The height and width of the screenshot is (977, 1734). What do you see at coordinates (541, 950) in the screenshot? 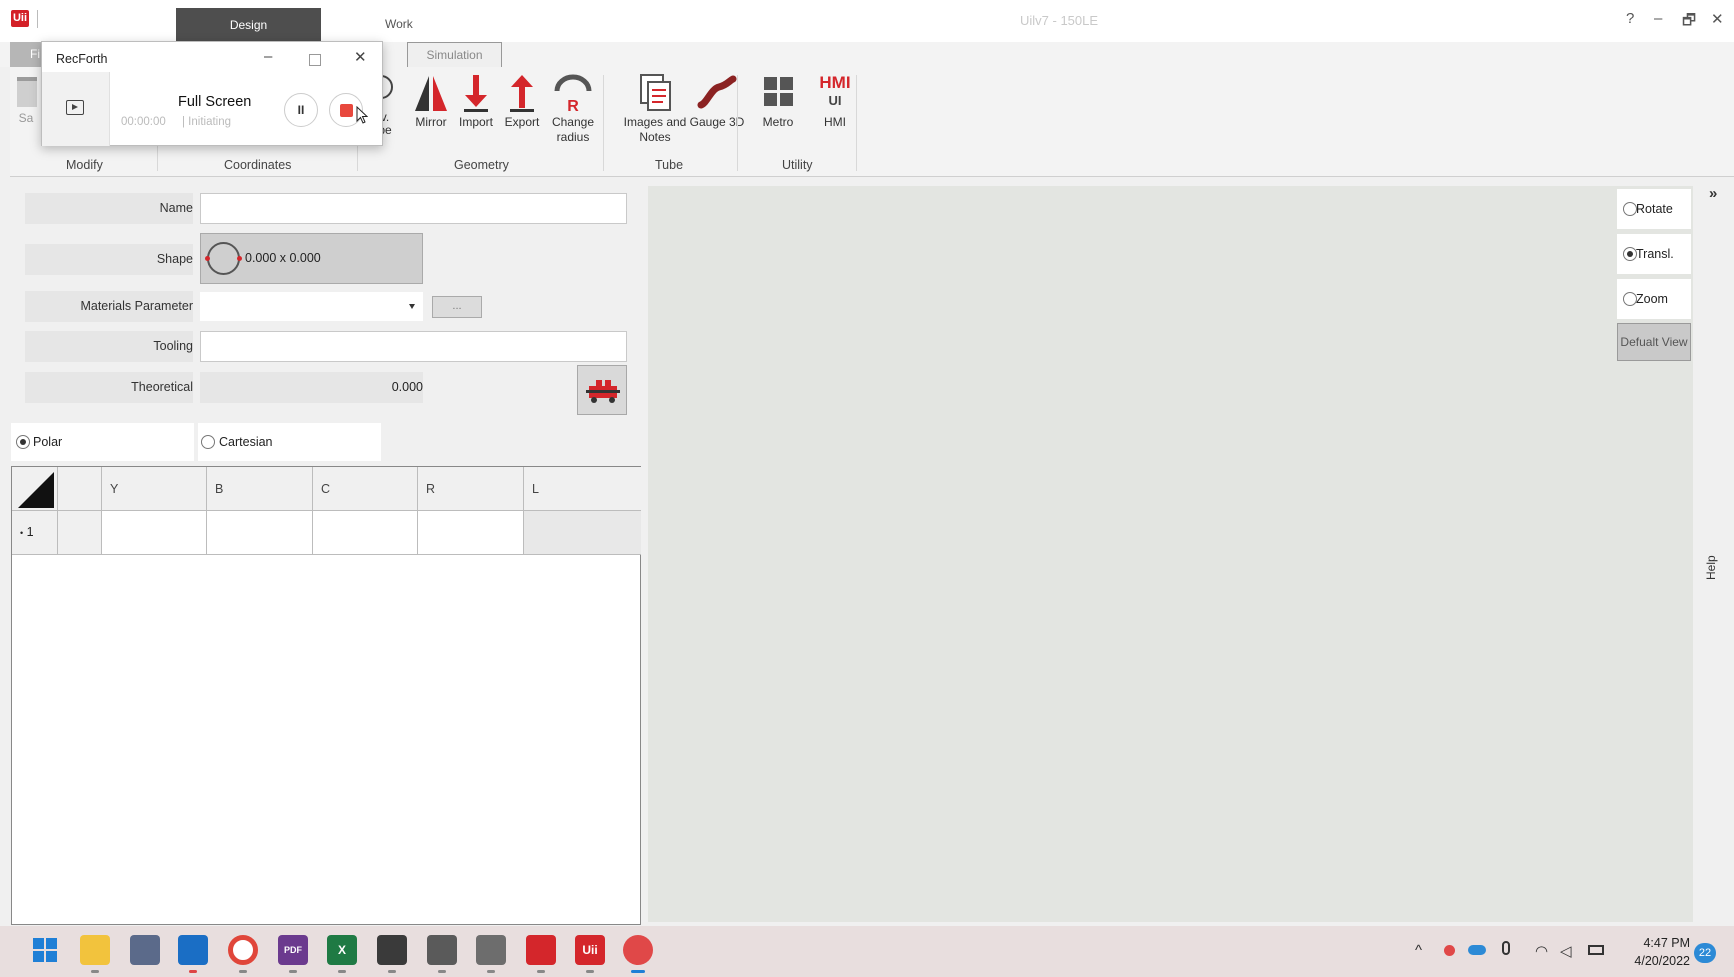
I see `robot-app-icon` at bounding box center [541, 950].